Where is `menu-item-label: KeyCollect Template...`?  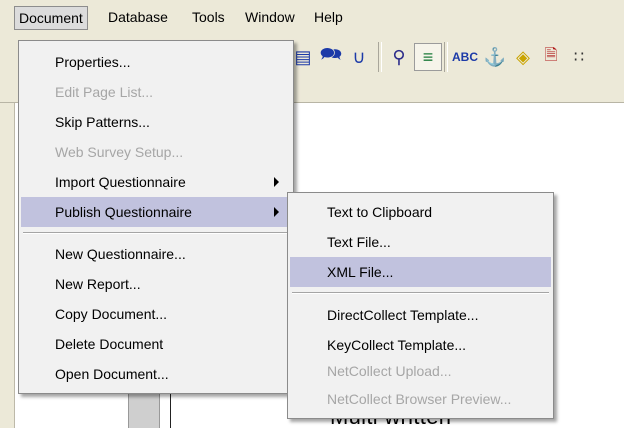 menu-item-label: KeyCollect Template... is located at coordinates (397, 345).